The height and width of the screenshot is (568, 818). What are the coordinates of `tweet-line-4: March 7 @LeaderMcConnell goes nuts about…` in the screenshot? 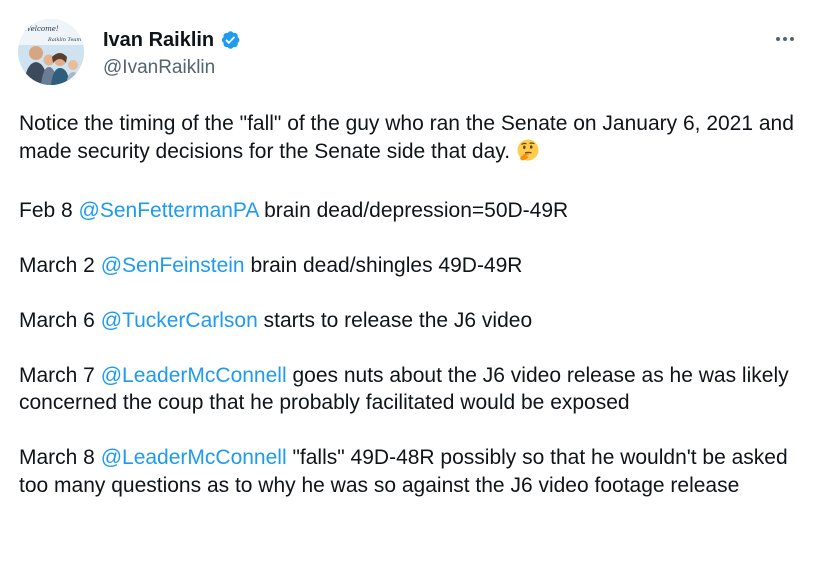 It's located at (414, 389).